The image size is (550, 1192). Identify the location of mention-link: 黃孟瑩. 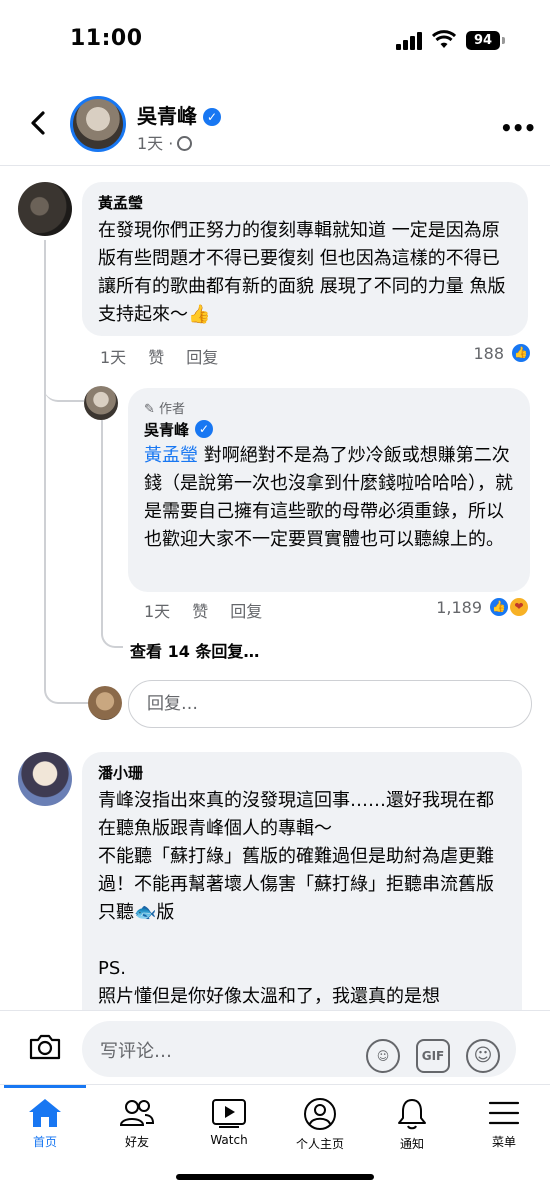
(171, 455).